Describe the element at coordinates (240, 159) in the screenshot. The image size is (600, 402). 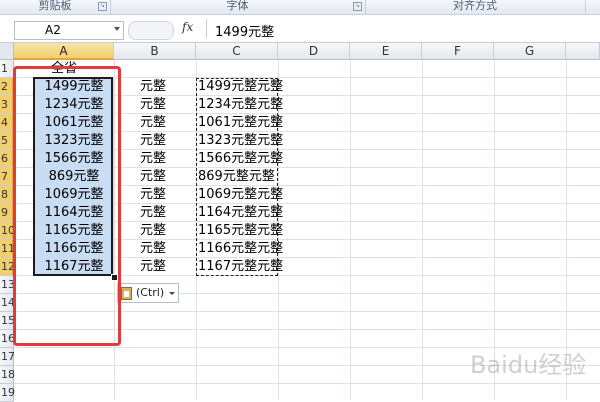
I see `cell-c: 1566元整元整` at that location.